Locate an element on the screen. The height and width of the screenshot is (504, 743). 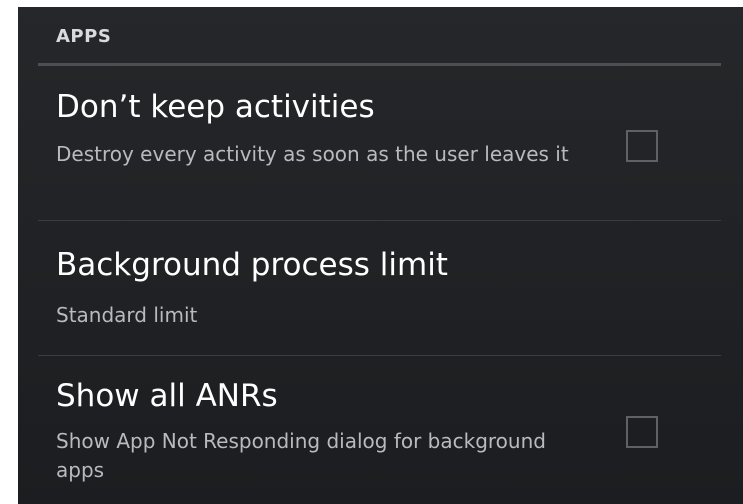
pref-summary: Standard limit is located at coordinates (127, 315).